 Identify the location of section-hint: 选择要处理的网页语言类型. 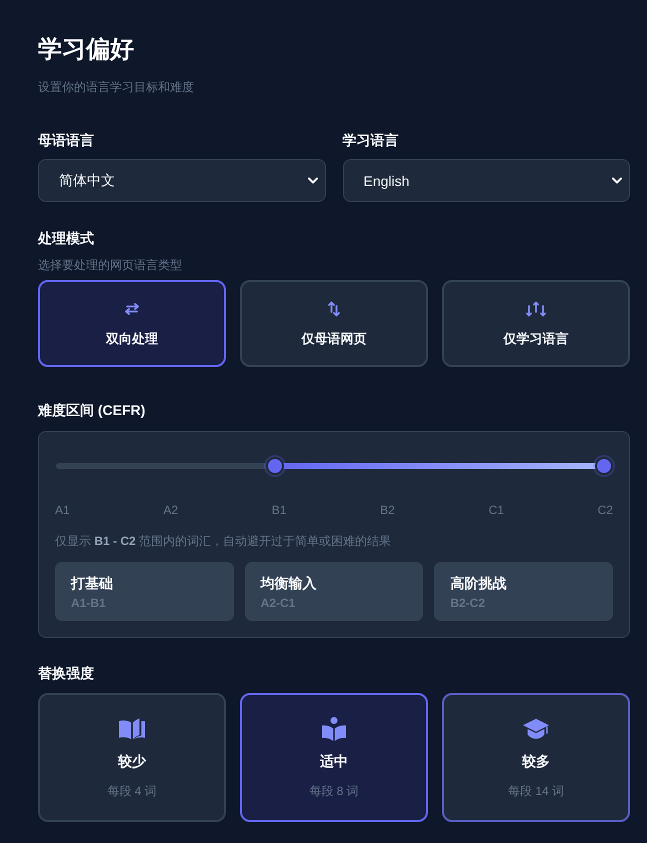
(110, 265).